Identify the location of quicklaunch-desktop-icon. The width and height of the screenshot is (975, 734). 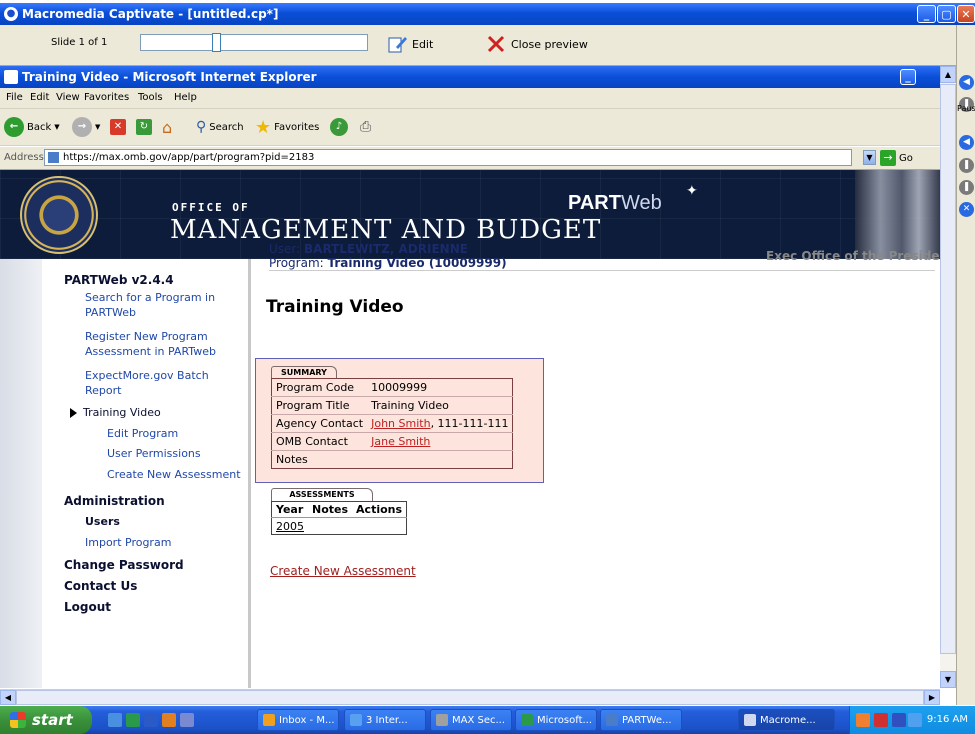
(187, 720).